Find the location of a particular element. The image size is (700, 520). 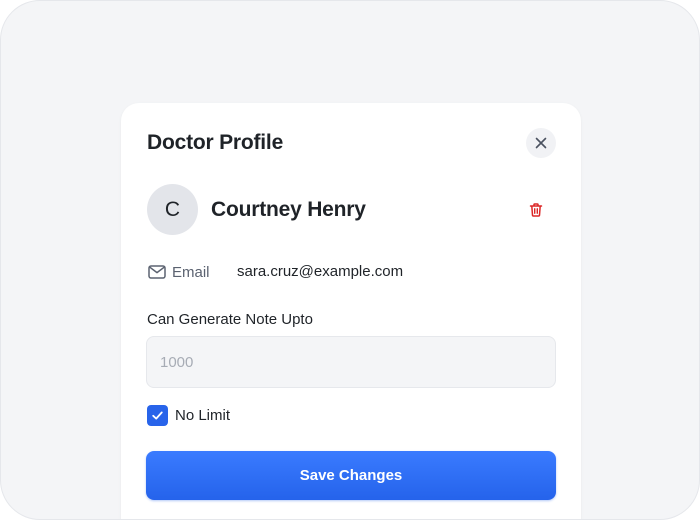

doctor-name: Courtney Henry is located at coordinates (288, 209).